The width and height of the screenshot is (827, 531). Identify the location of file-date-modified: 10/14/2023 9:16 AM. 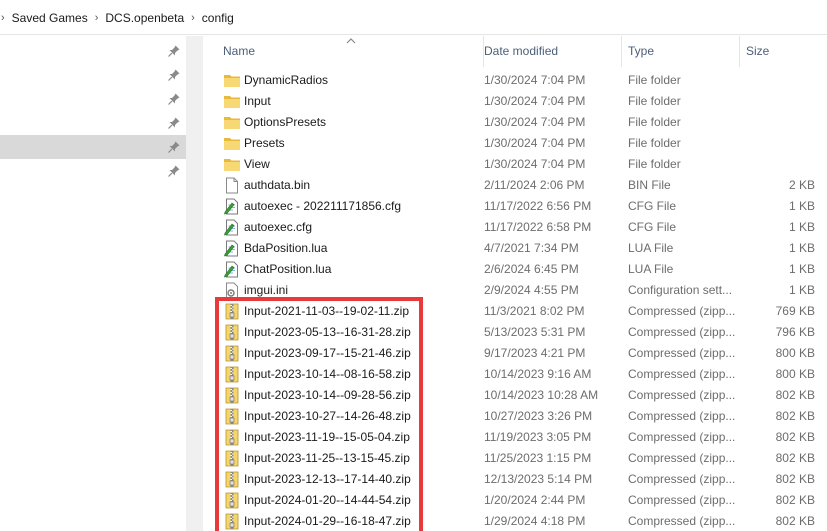
(538, 374).